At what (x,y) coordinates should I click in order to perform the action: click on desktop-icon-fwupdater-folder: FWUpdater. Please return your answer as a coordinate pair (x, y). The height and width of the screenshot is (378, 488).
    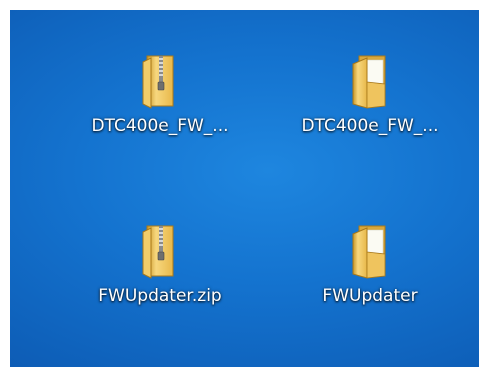
    Looking at the image, I should click on (370, 272).